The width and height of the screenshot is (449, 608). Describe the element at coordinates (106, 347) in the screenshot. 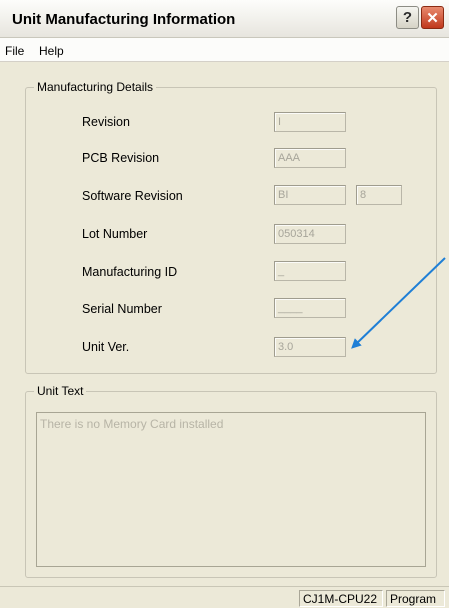

I see `label-unit-ver: Unit Ver.` at that location.